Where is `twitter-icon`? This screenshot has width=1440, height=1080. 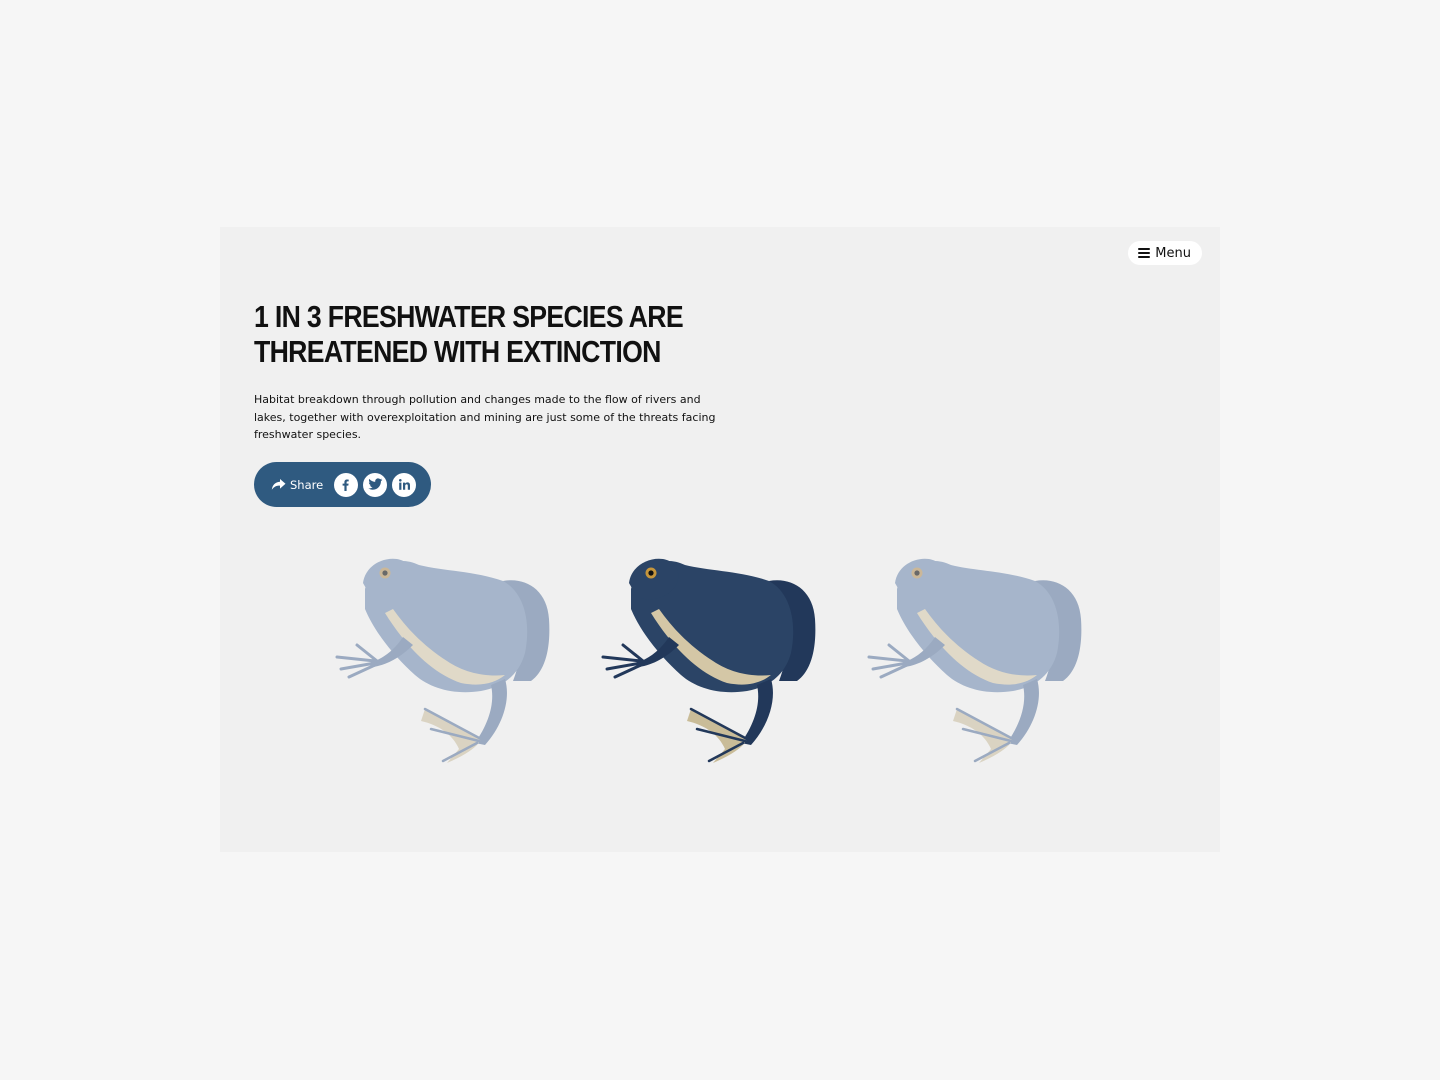 twitter-icon is located at coordinates (375, 484).